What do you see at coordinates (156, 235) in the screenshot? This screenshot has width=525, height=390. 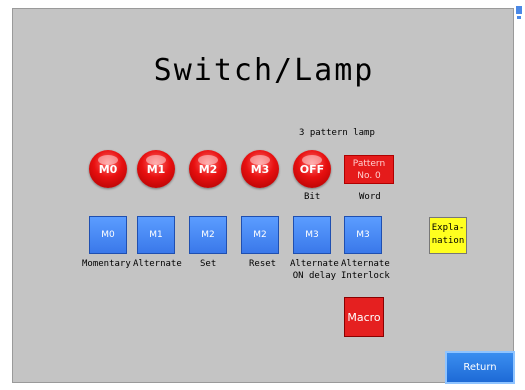 I see `switch-button-alternate: M1` at bounding box center [156, 235].